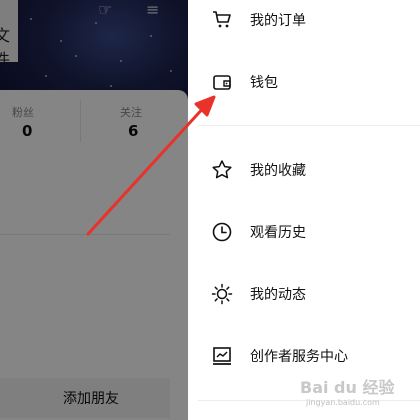  What do you see at coordinates (343, 402) in the screenshot?
I see `watermark-sub: jingyan.baidu.com` at bounding box center [343, 402].